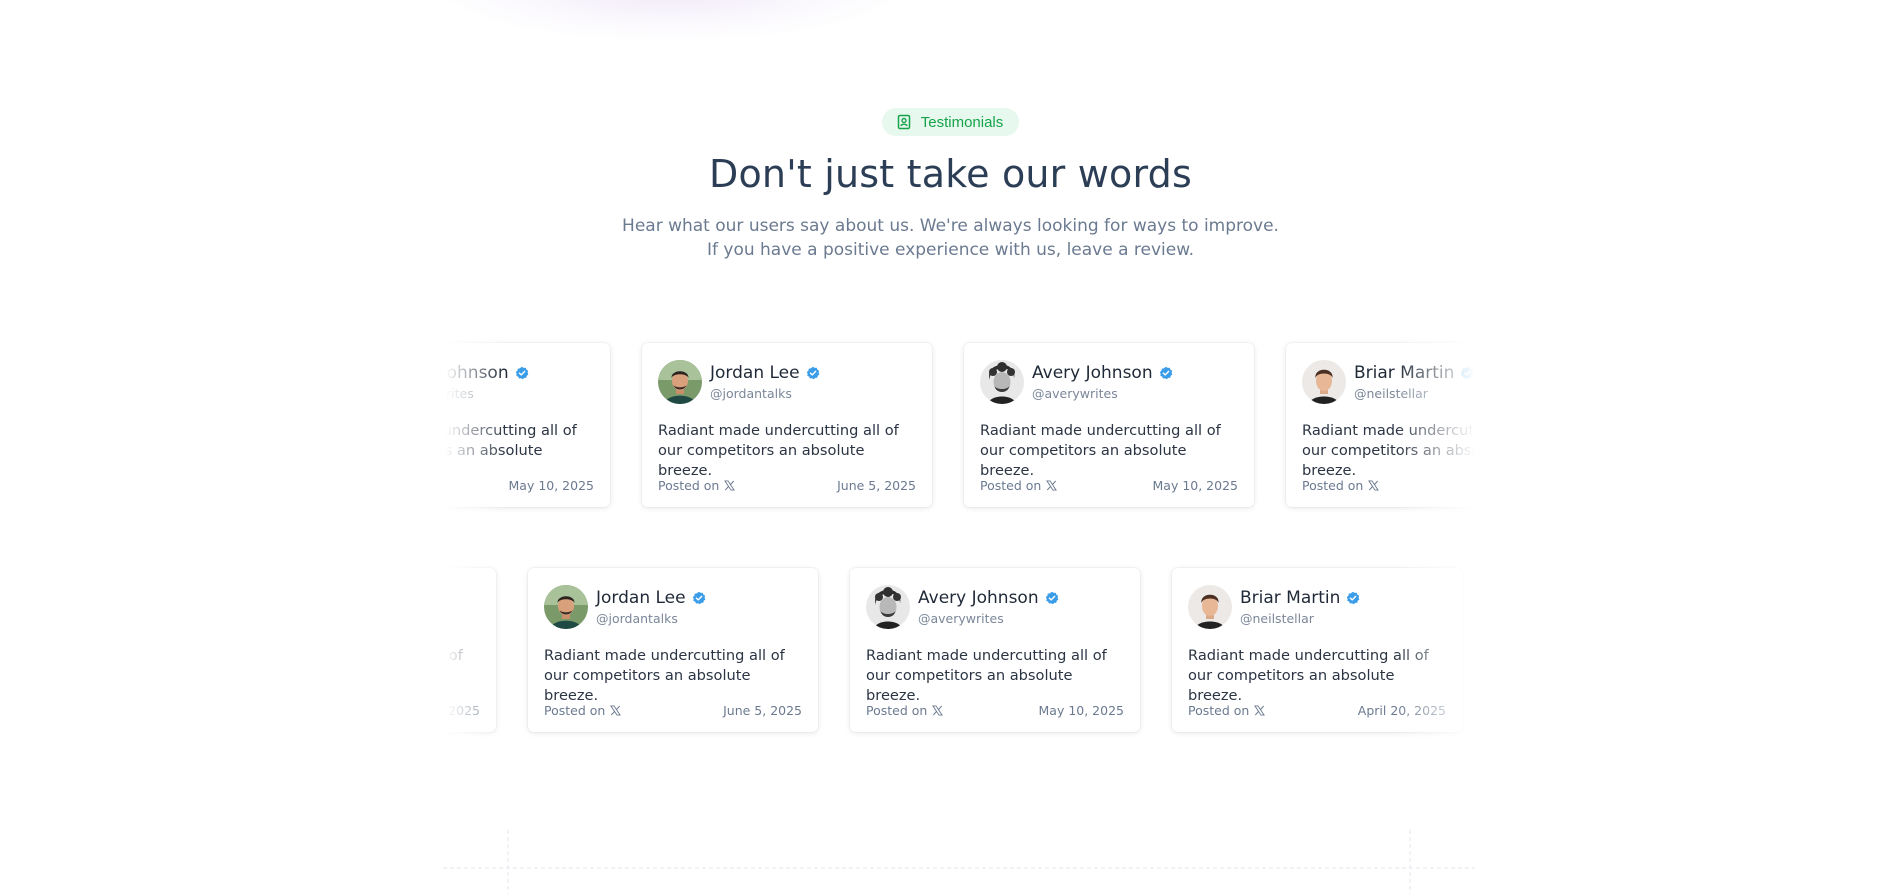  Describe the element at coordinates (950, 174) in the screenshot. I see `section-title: Don't just take our words` at that location.